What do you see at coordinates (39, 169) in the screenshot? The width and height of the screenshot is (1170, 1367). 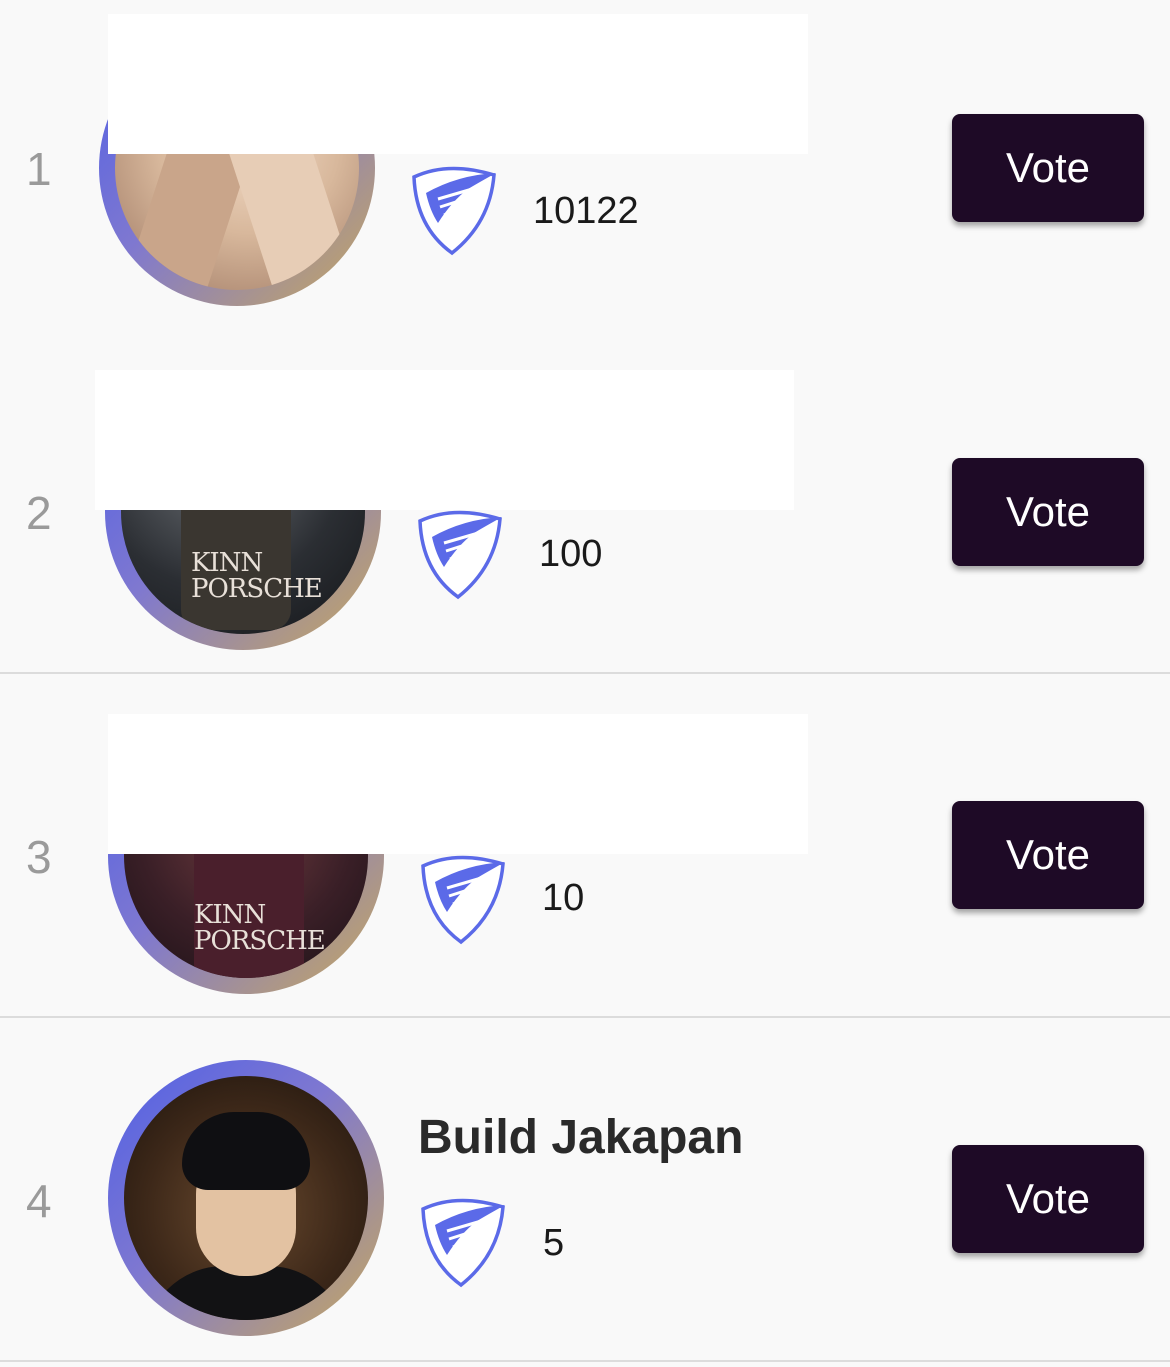 I see `rank-number: 1` at bounding box center [39, 169].